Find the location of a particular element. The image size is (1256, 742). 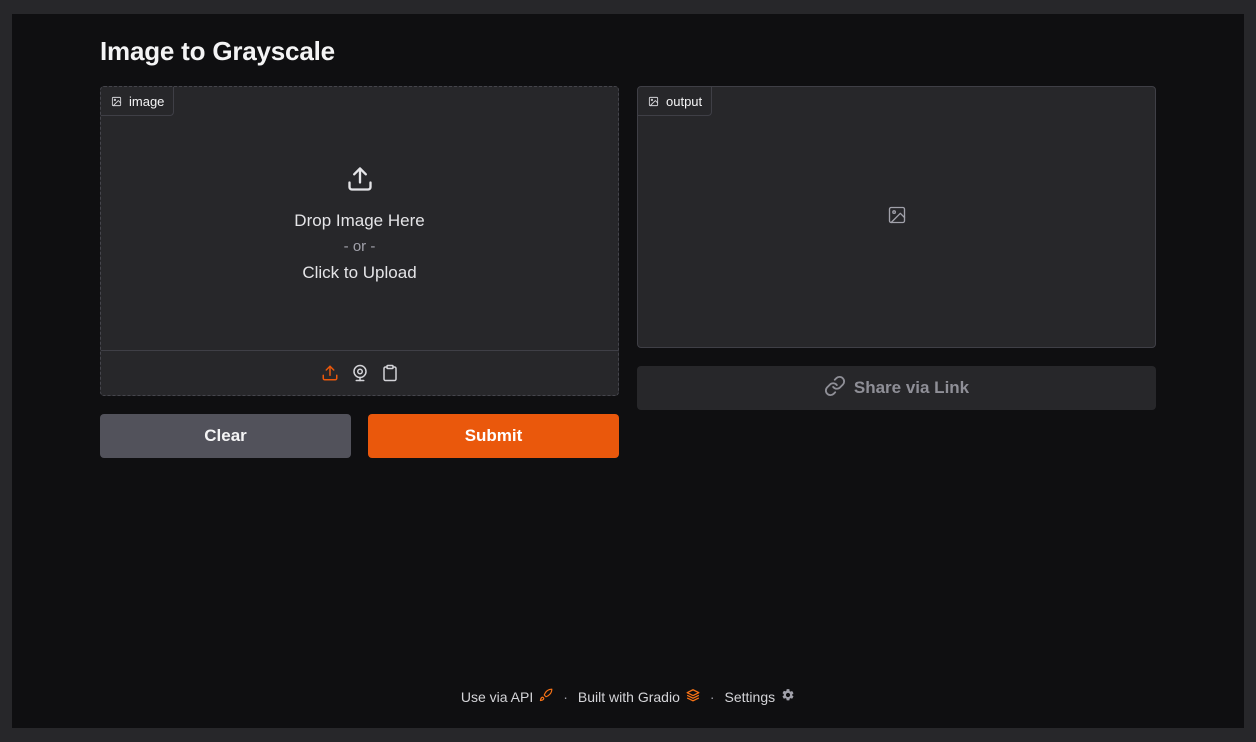

or-separator-text: - or - is located at coordinates (359, 246).